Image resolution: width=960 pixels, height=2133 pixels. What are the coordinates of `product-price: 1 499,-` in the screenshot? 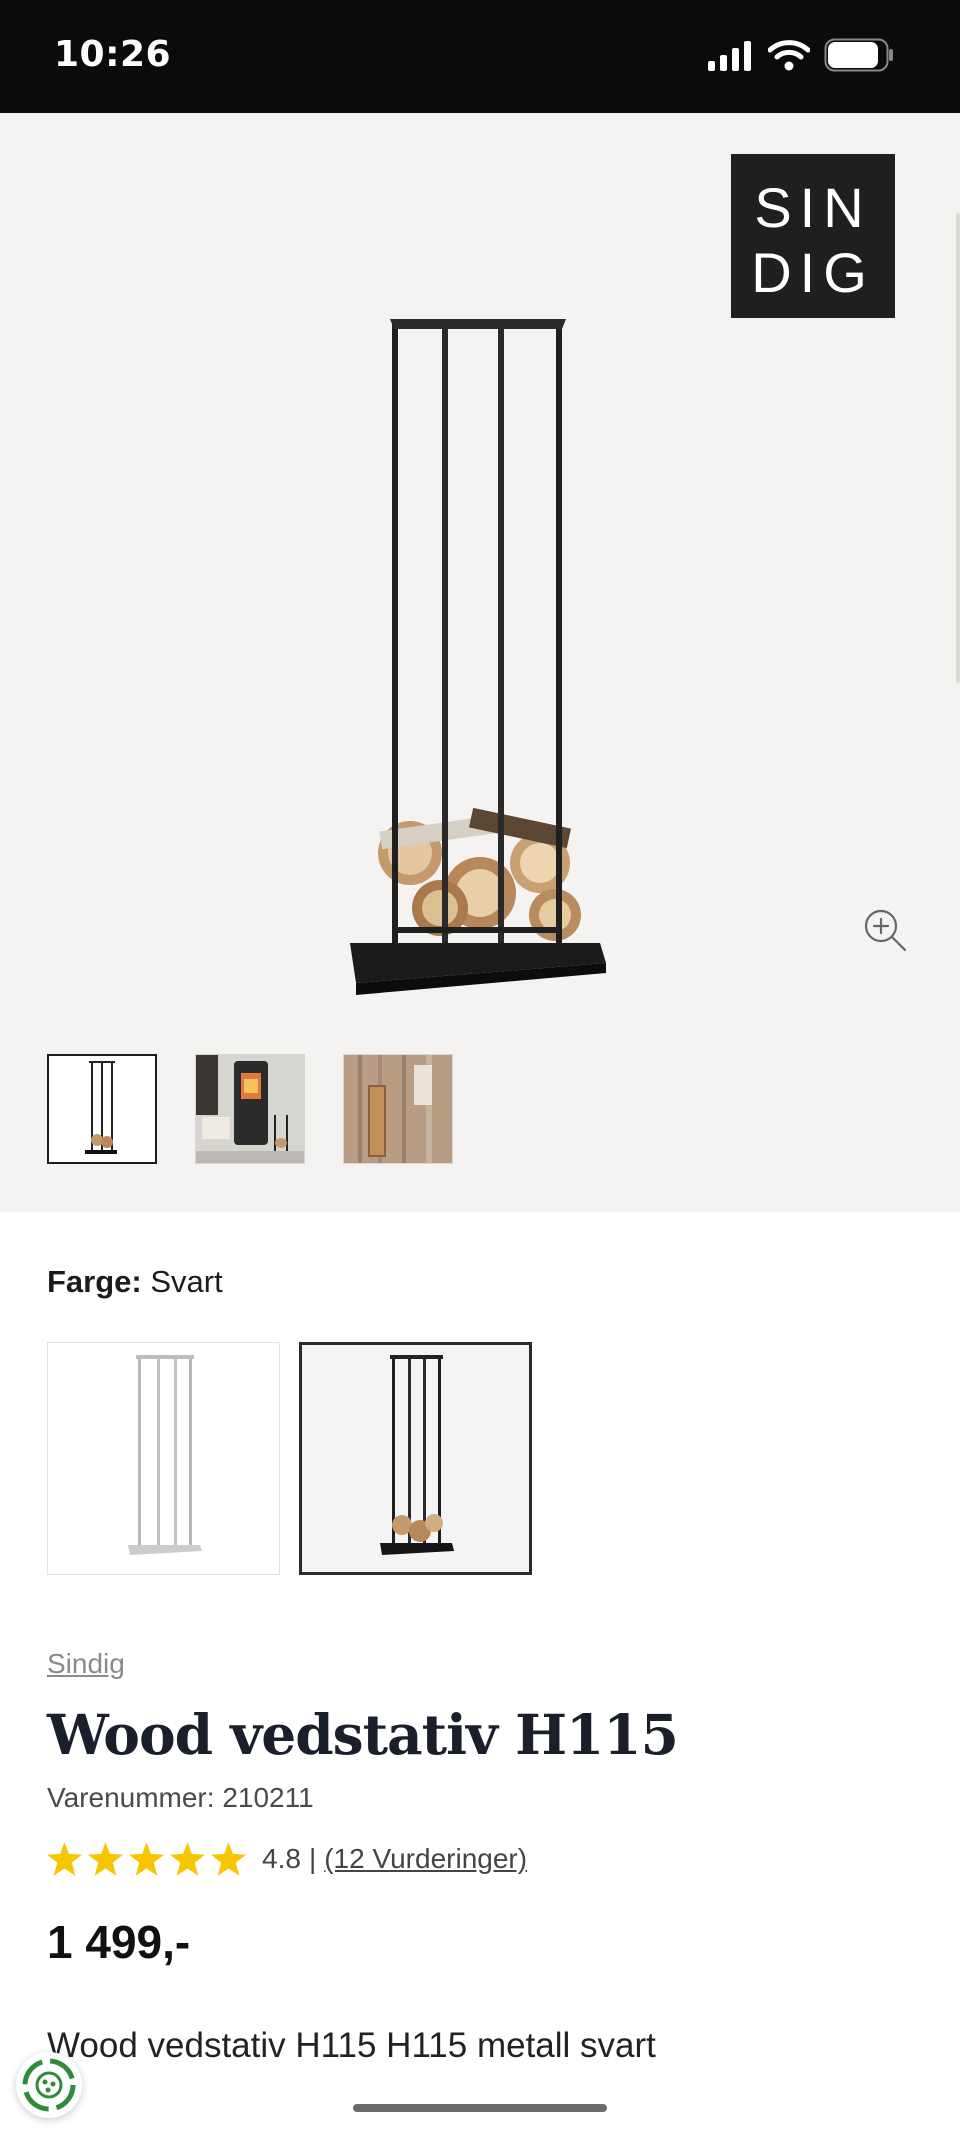 It's located at (119, 1942).